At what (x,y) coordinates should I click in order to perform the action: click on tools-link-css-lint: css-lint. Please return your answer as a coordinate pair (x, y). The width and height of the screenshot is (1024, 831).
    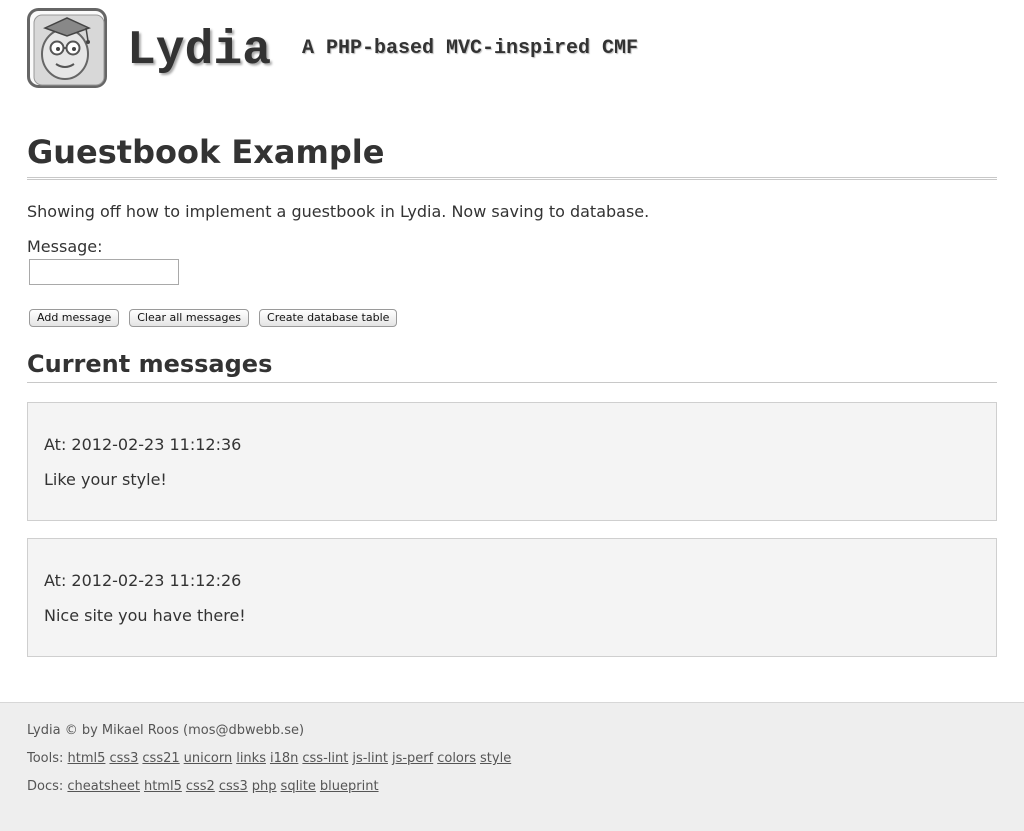
    Looking at the image, I should click on (325, 758).